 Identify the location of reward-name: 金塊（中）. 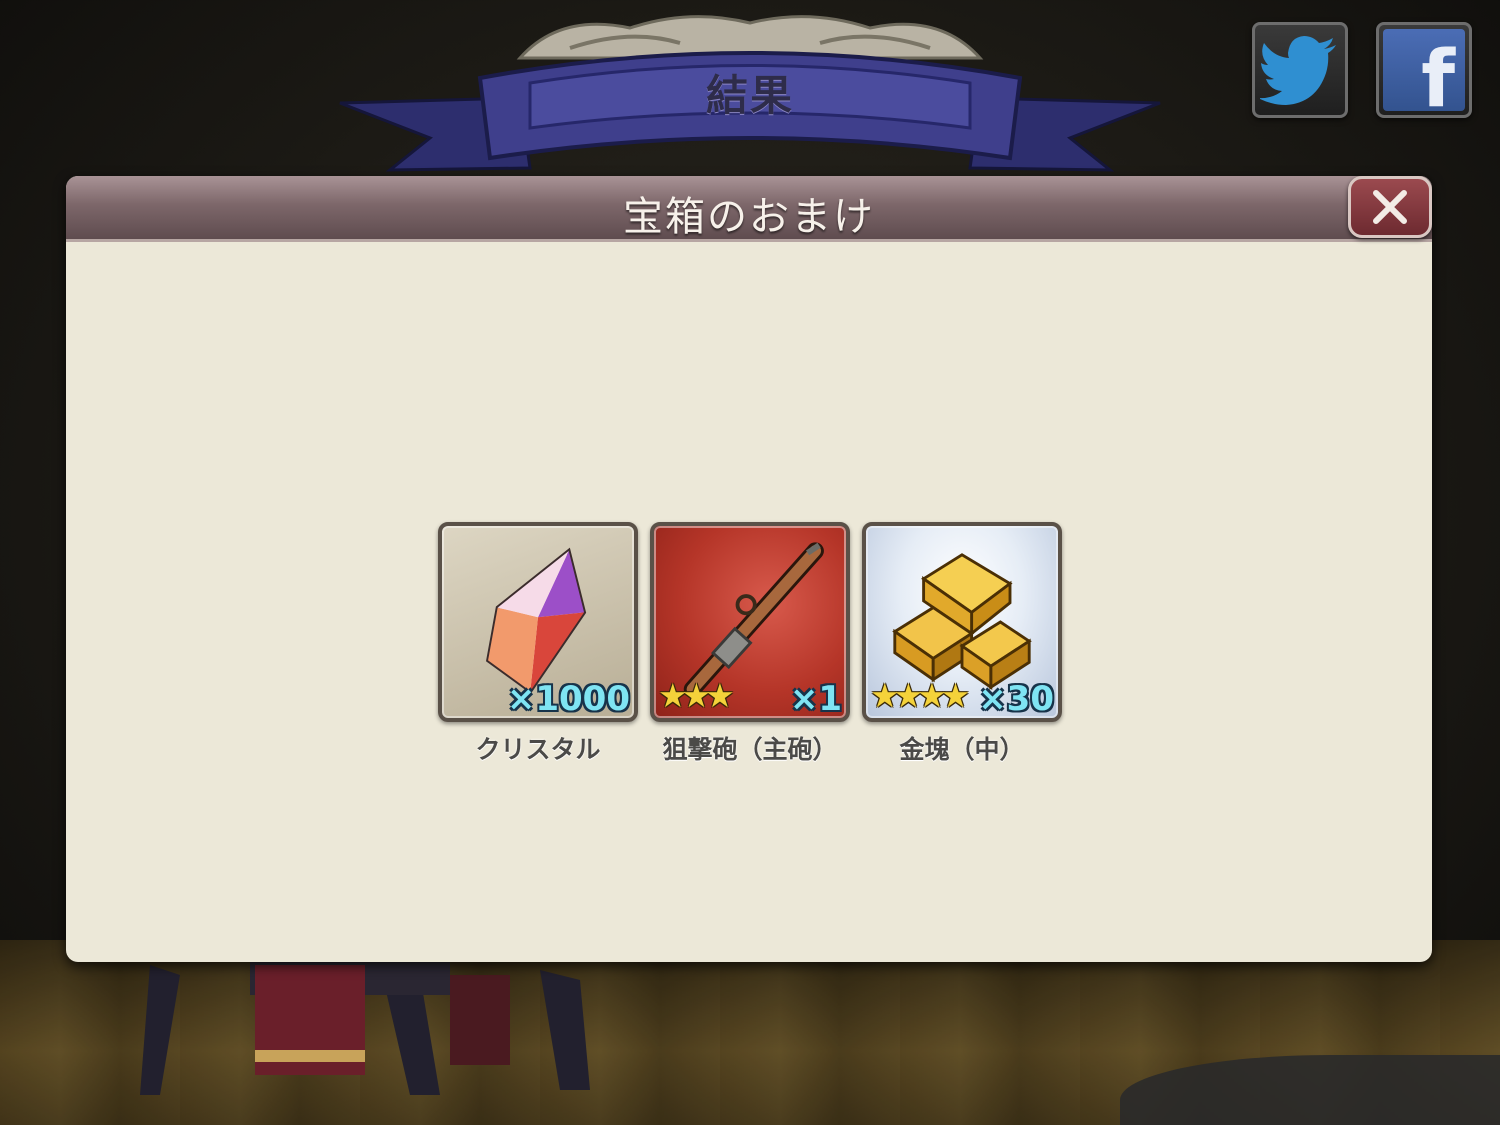
(962, 749).